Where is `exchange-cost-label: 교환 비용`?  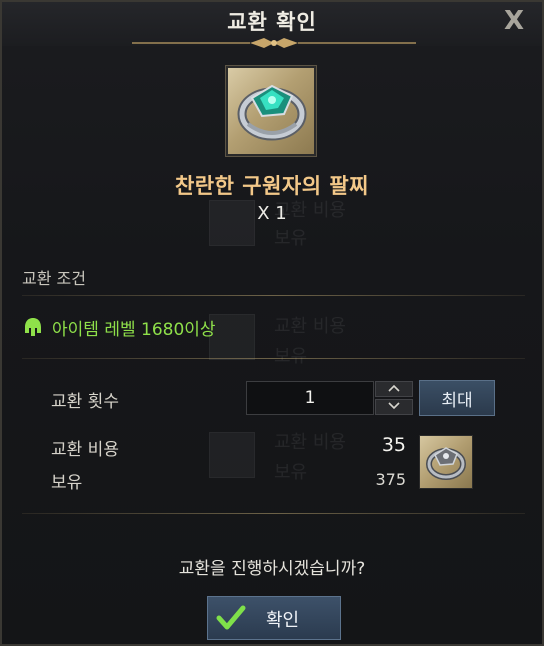
exchange-cost-label: 교환 비용 is located at coordinates (85, 450).